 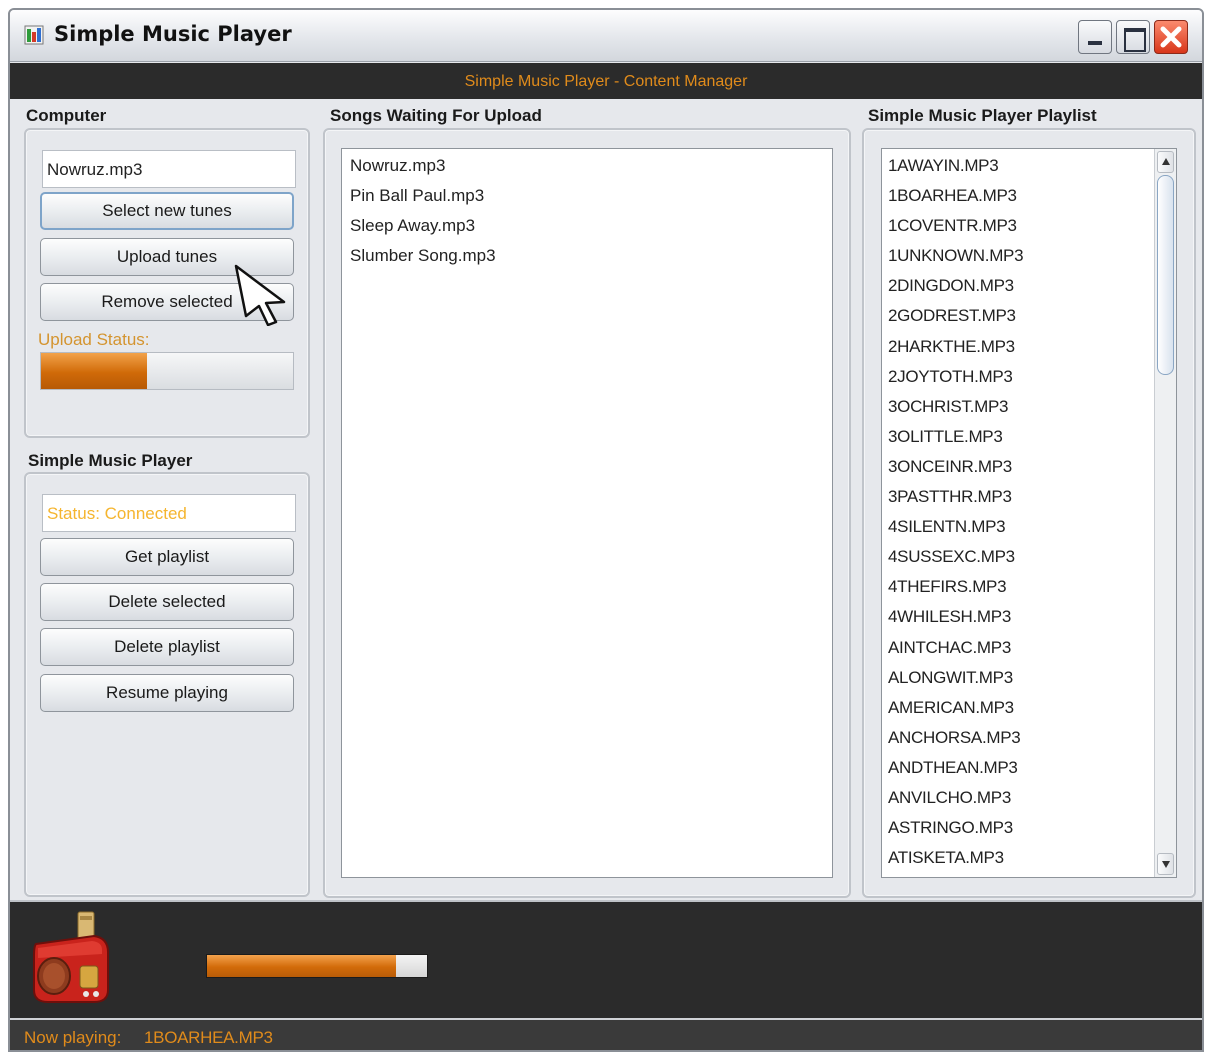 What do you see at coordinates (34, 35) in the screenshot?
I see `app-icon` at bounding box center [34, 35].